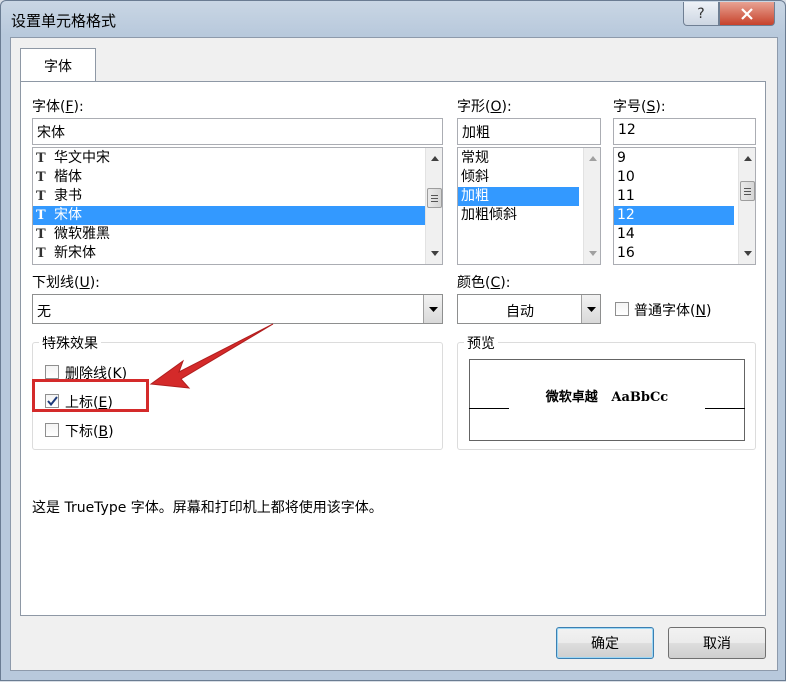 Image resolution: width=786 pixels, height=682 pixels. What do you see at coordinates (518, 196) in the screenshot?
I see `style-item-2: 加粗` at bounding box center [518, 196].